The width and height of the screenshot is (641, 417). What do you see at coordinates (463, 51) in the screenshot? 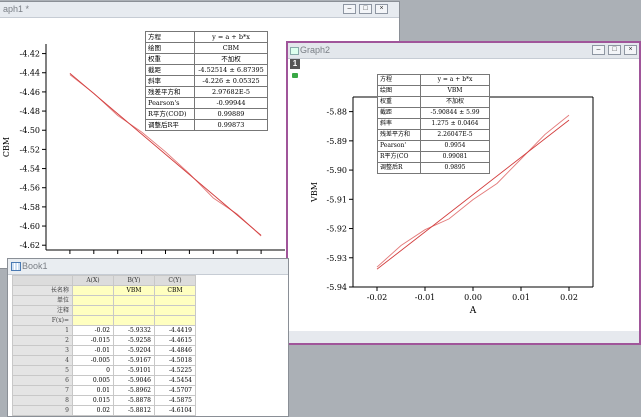
I see `graph2-titlebar: Graph2 – □ ×` at bounding box center [463, 51].